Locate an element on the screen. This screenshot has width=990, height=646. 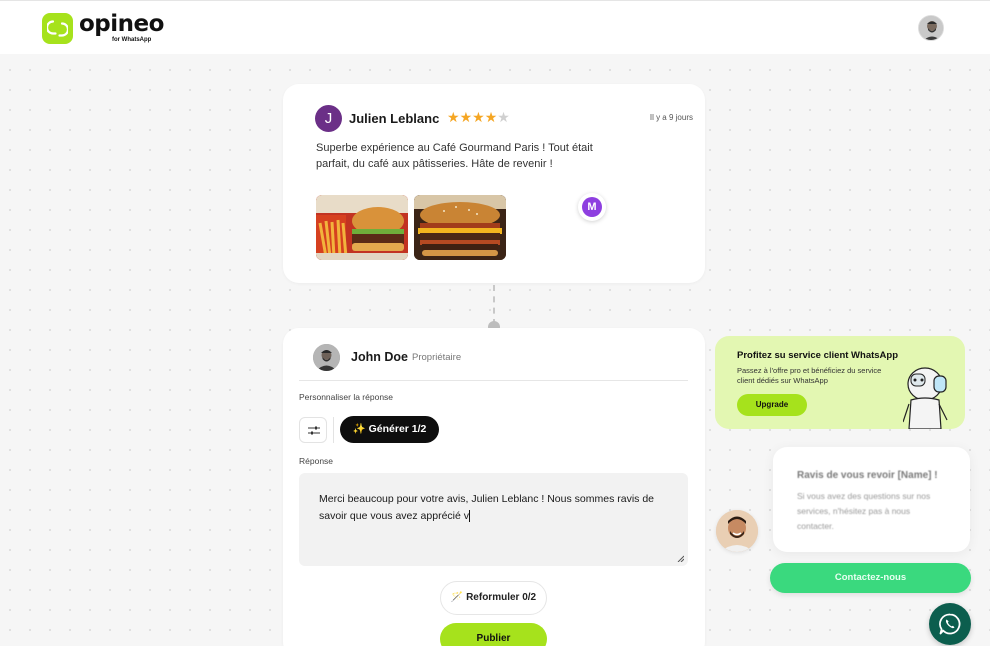
customize-label: Personnaliser la réponse is located at coordinates (346, 397).